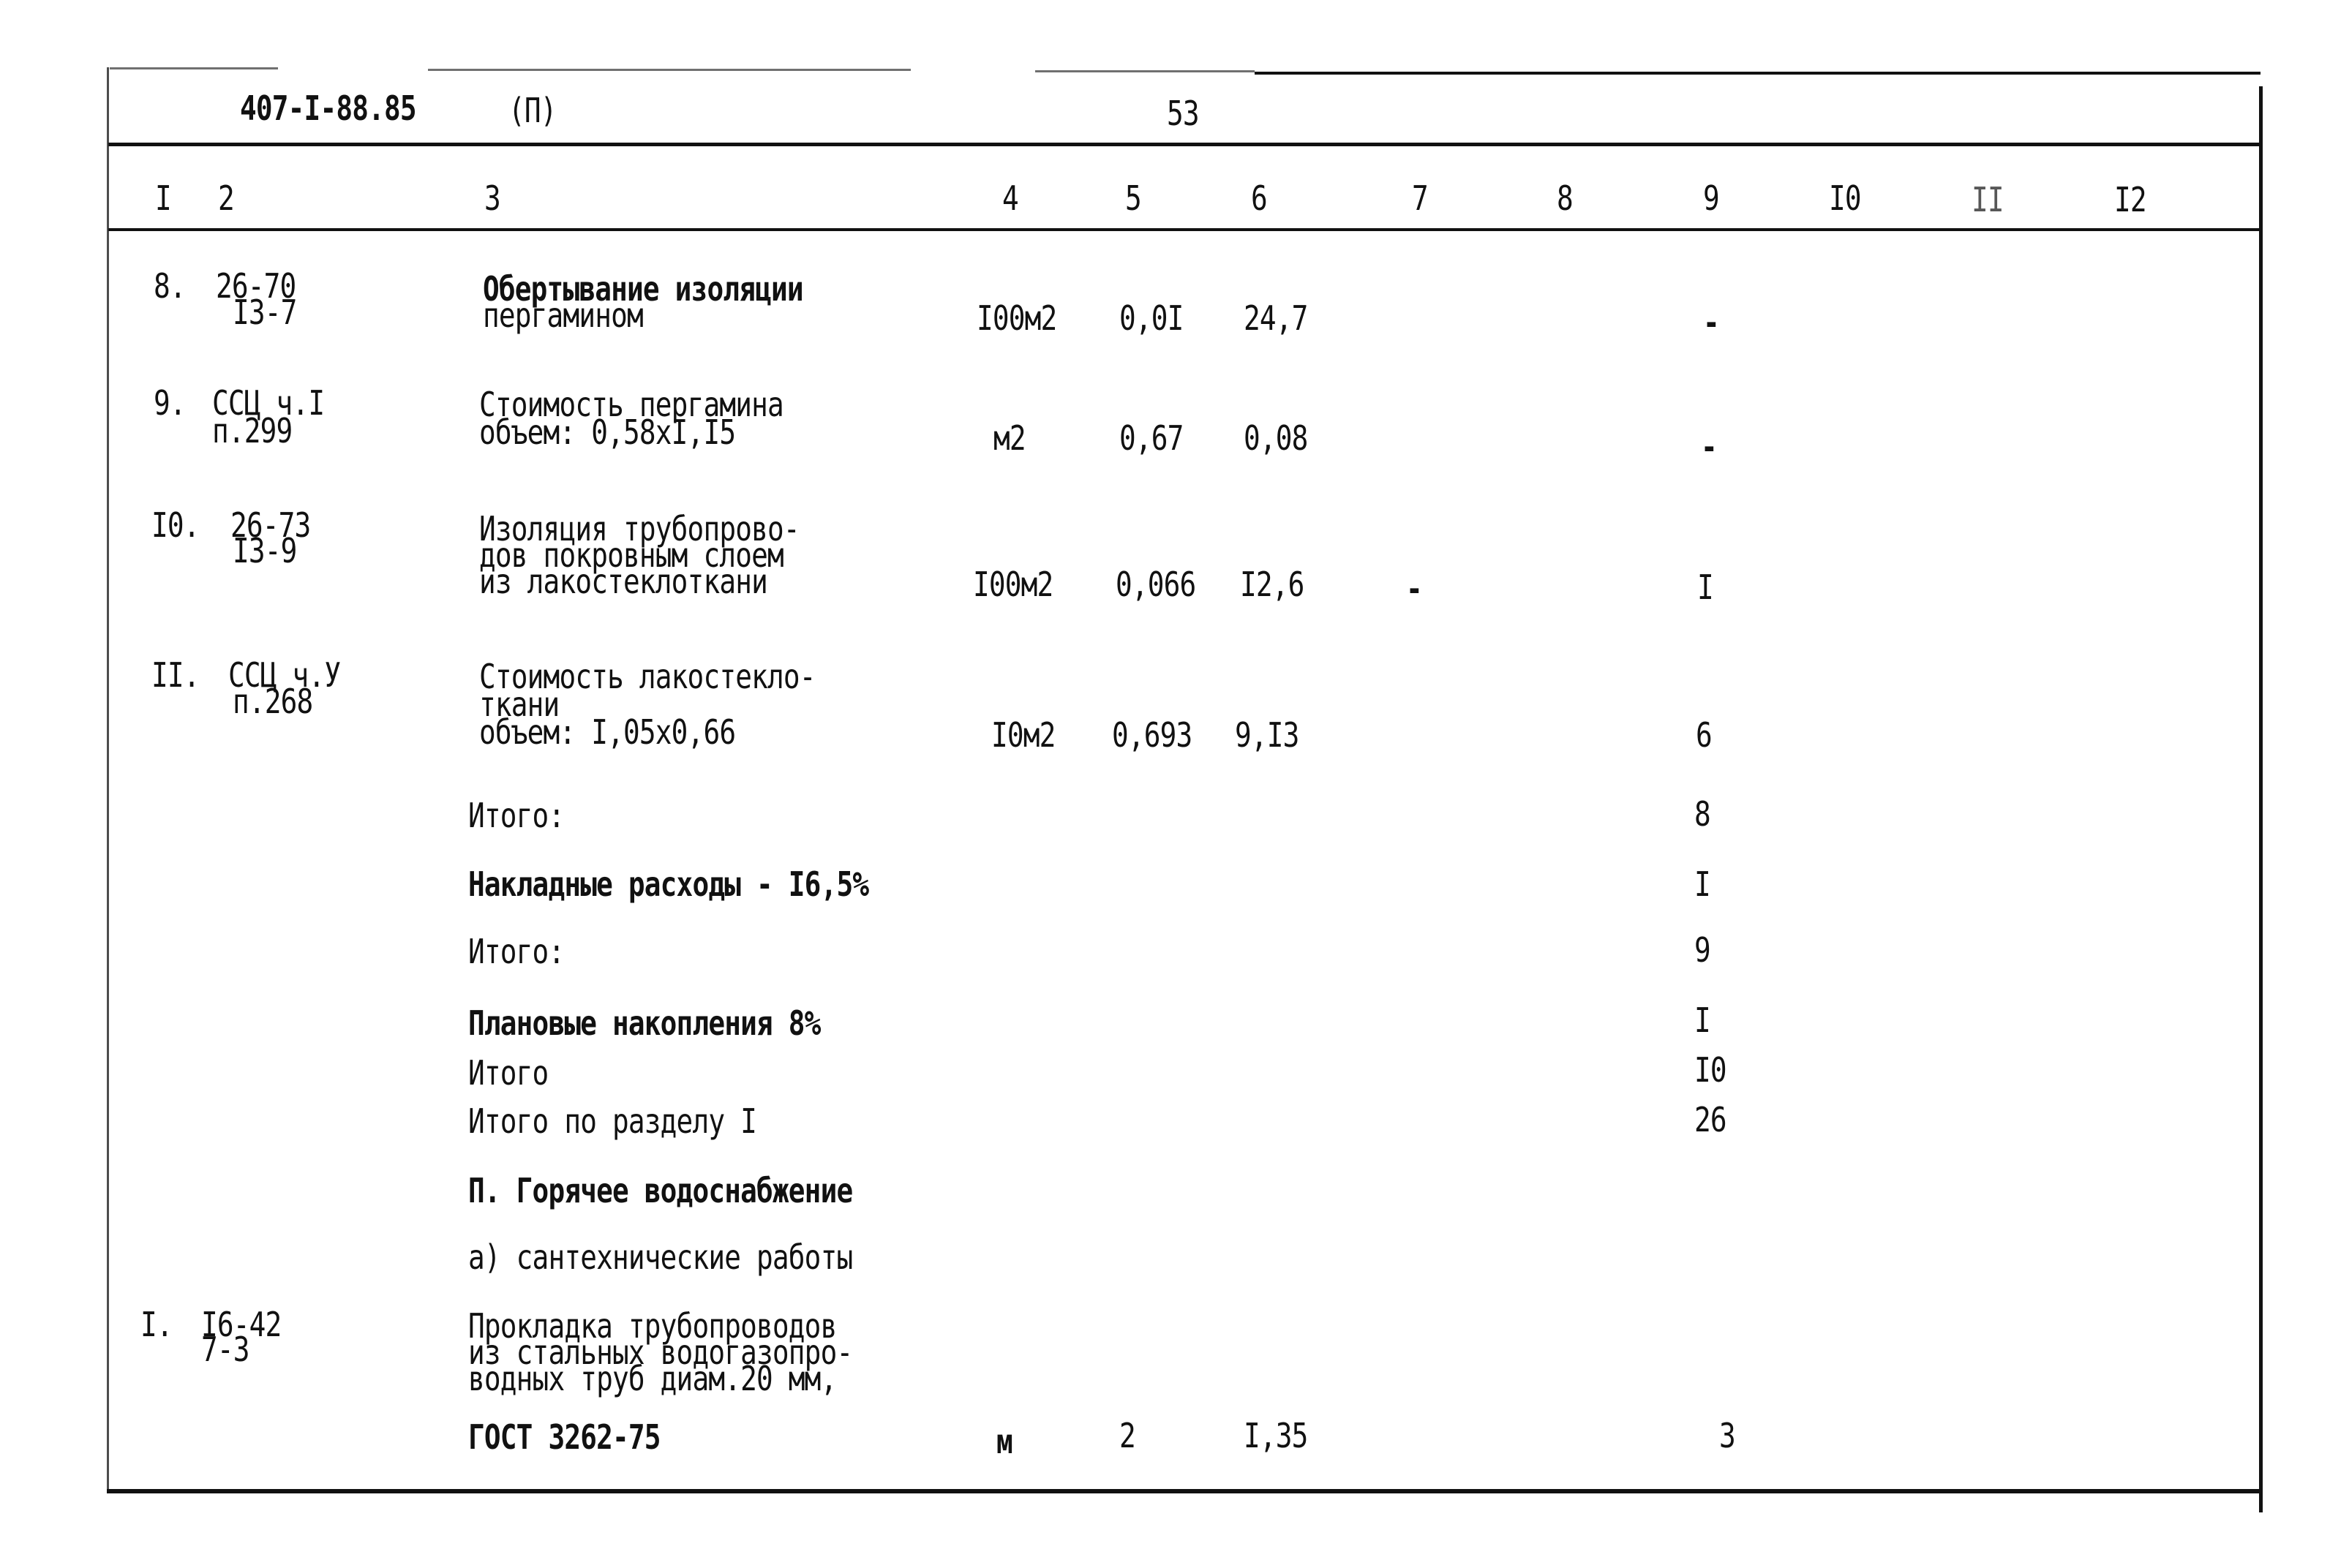  I want to click on row-price: I2,6, so click(1272, 584).